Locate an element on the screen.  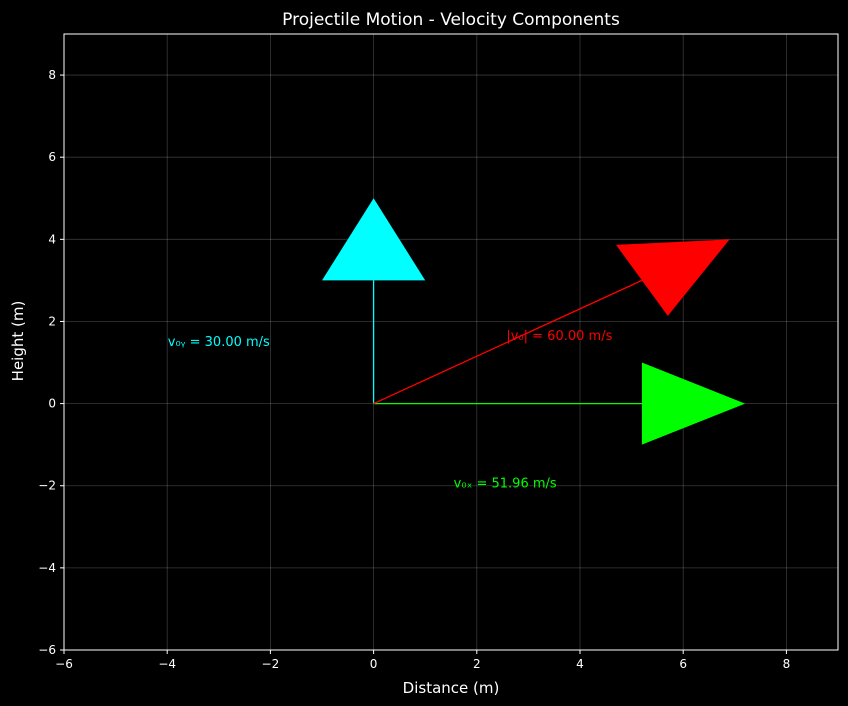
vector-label-v0: |v₀| = 60.00 m/s is located at coordinates (559, 336).